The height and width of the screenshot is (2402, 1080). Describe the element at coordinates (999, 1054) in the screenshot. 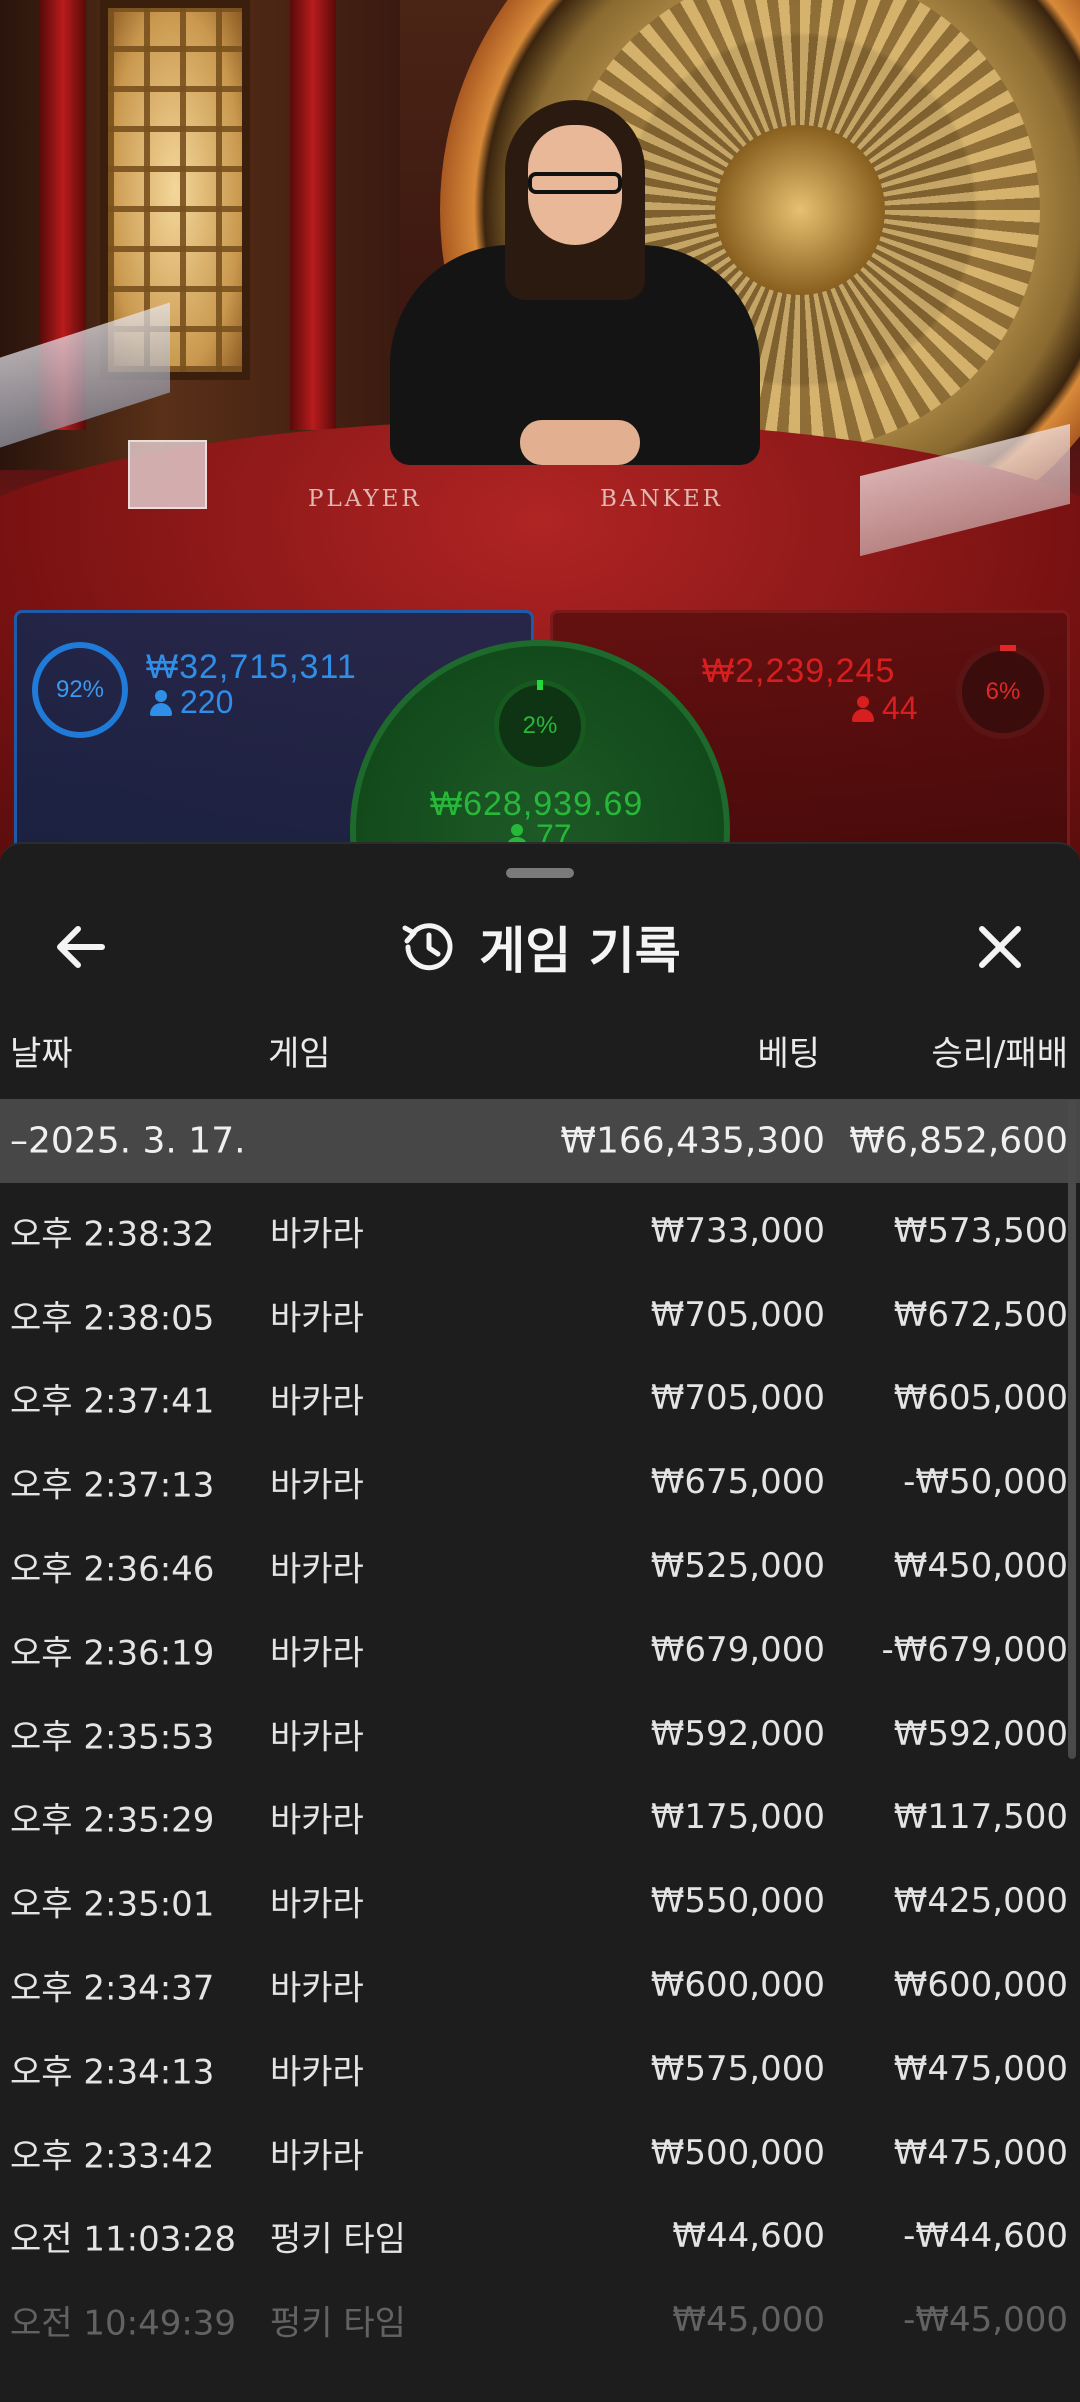

I see `column-winloss: 승리/패배` at that location.